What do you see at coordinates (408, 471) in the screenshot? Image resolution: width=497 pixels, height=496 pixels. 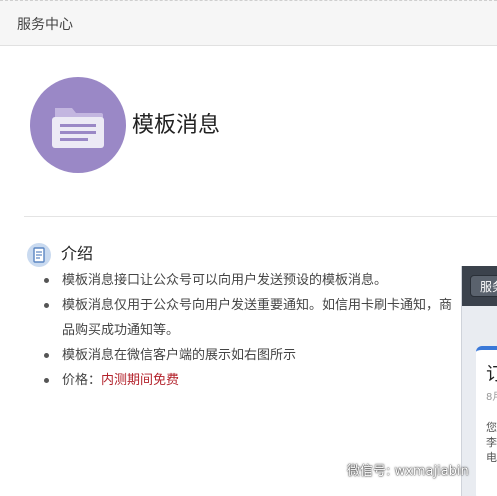 I see `watermark-text: 微信号: wxmajiabin` at bounding box center [408, 471].